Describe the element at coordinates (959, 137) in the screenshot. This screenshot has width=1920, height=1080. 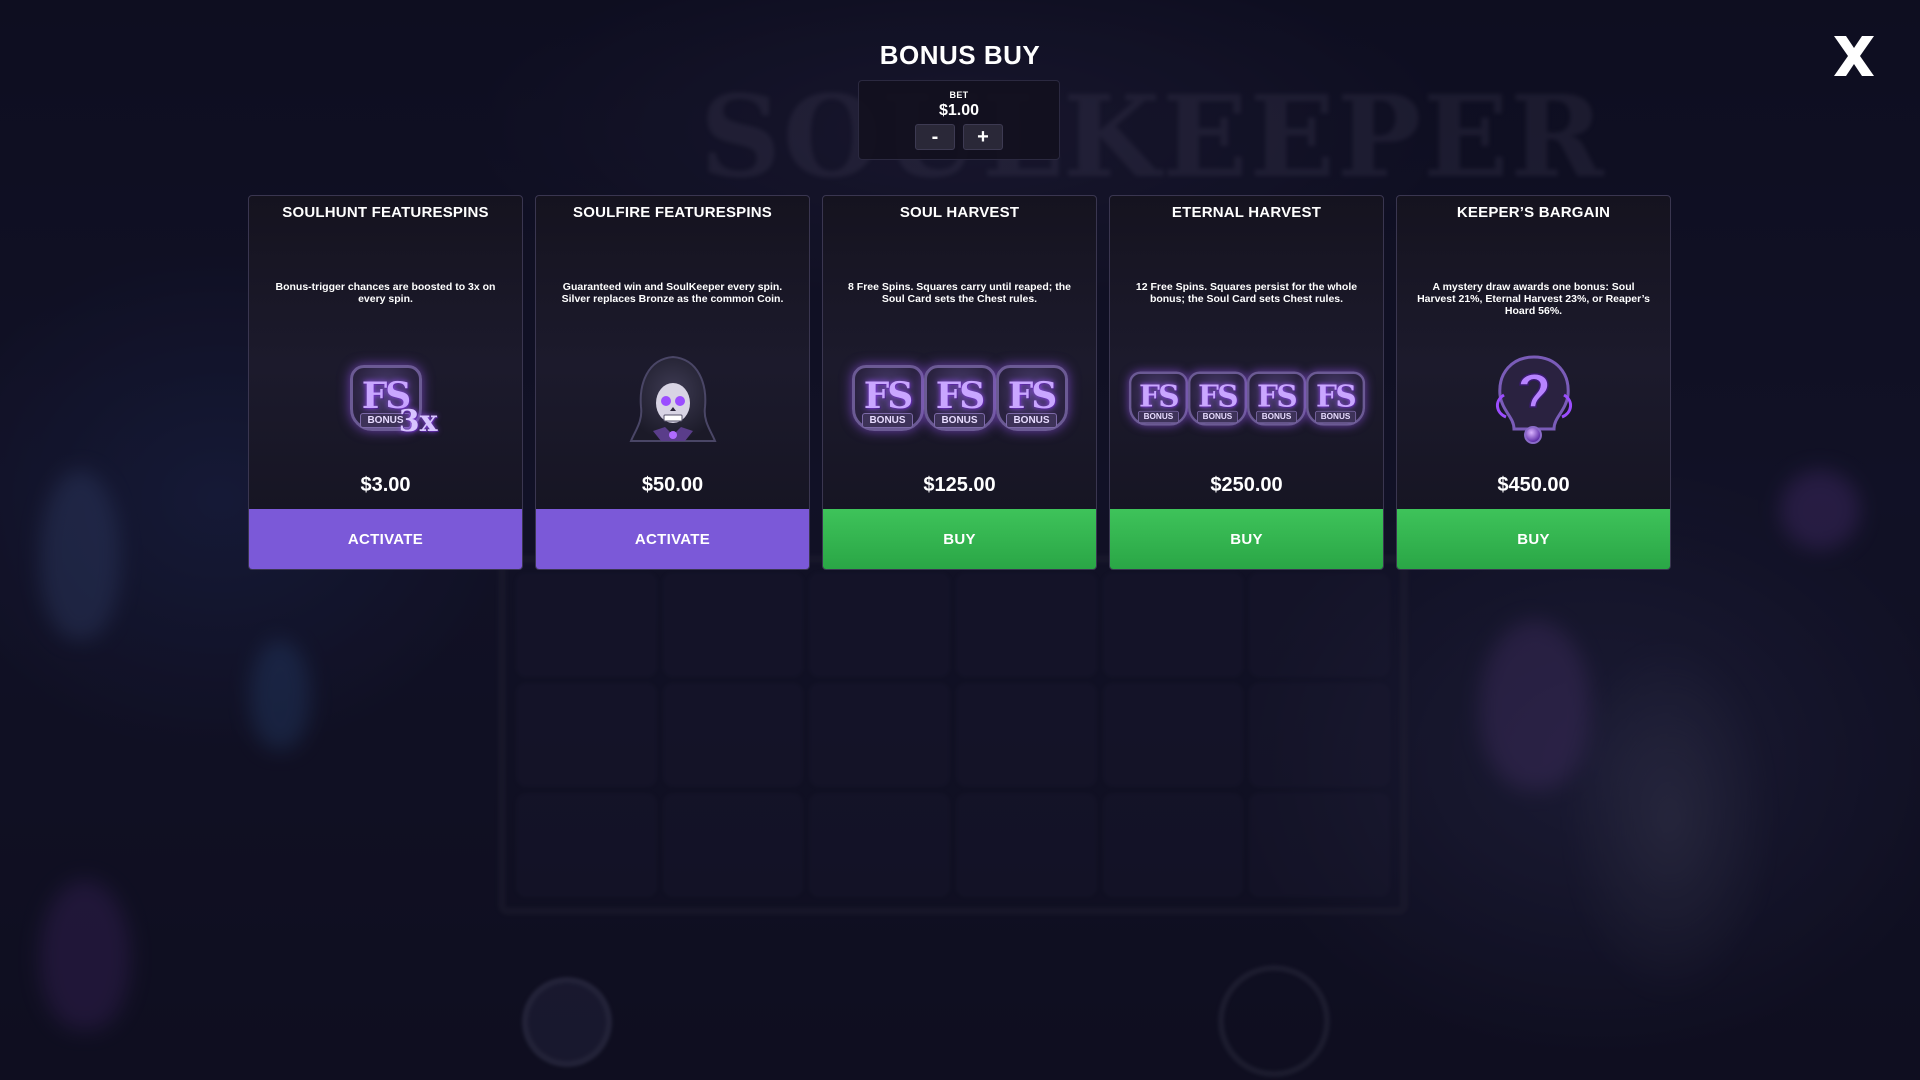
I see `bet-stepper: - +` at that location.